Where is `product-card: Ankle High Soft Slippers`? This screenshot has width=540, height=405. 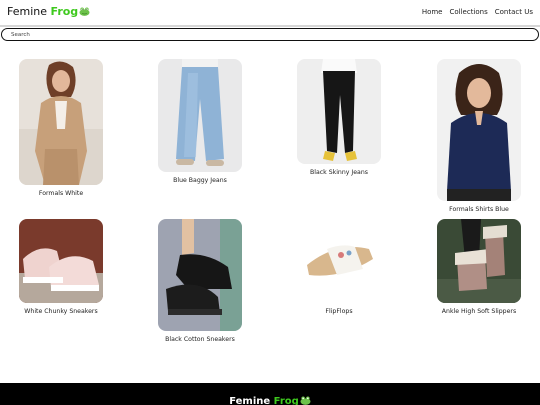 product-card: Ankle High Soft Slippers is located at coordinates (479, 267).